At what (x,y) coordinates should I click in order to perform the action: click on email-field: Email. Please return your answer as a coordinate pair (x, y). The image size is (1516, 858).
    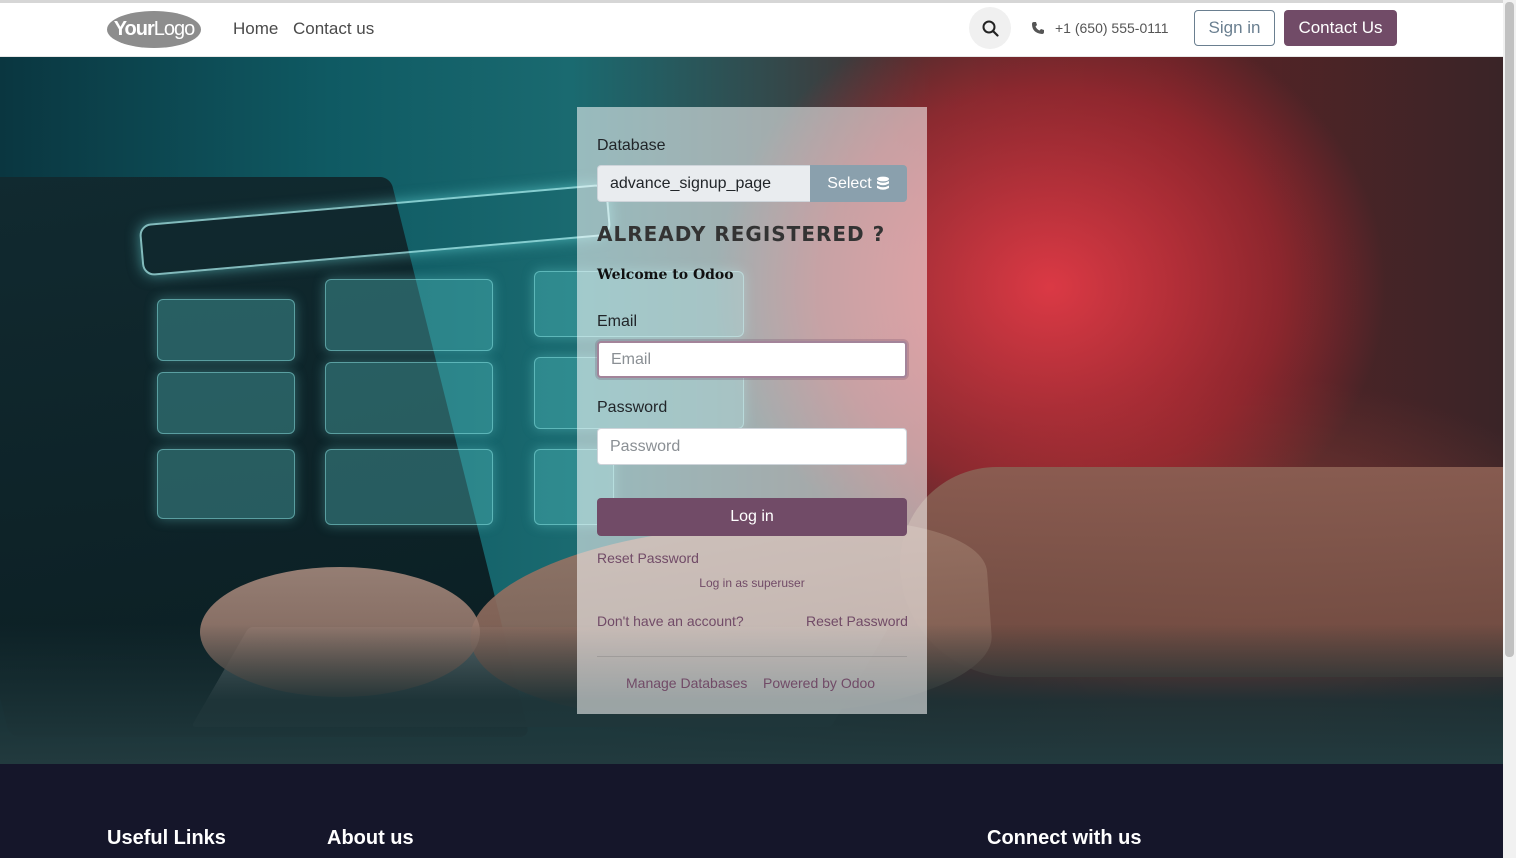
    Looking at the image, I should click on (752, 359).